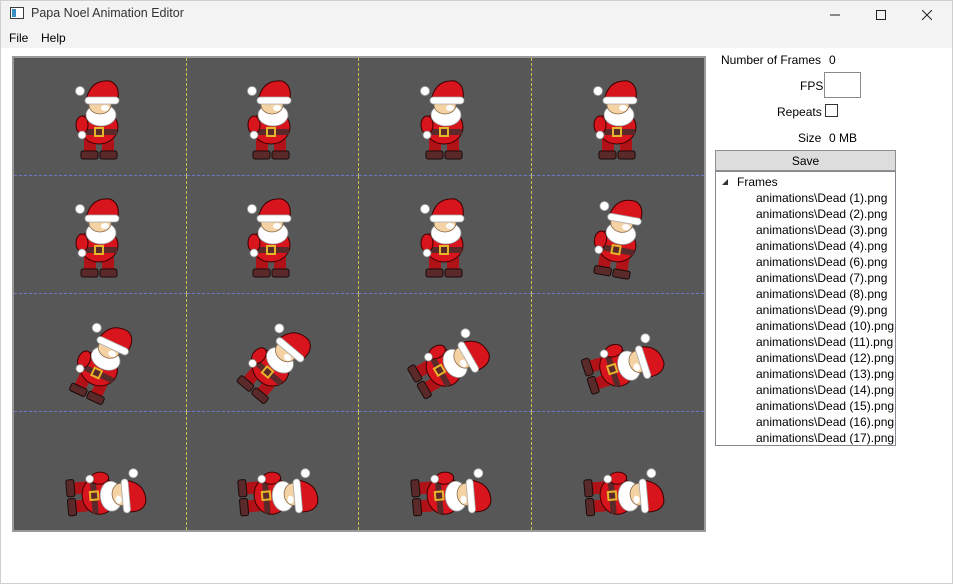  What do you see at coordinates (476, 38) in the screenshot?
I see `menu-bar: File Help` at bounding box center [476, 38].